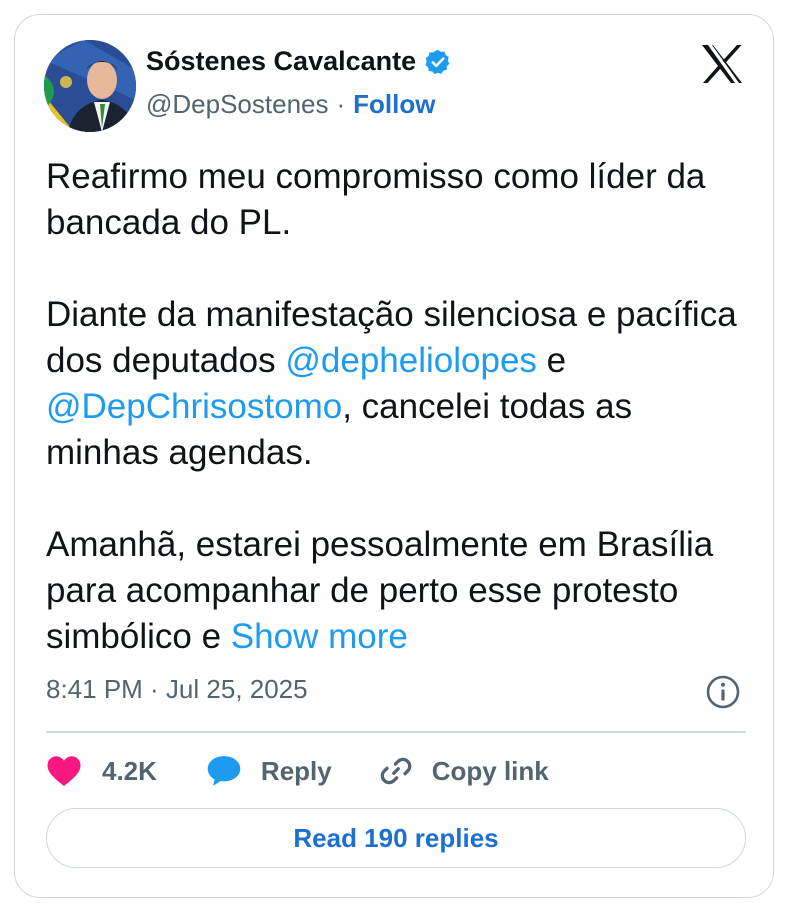 The height and width of the screenshot is (913, 796). What do you see at coordinates (722, 64) in the screenshot?
I see `x-logo-icon` at bounding box center [722, 64].